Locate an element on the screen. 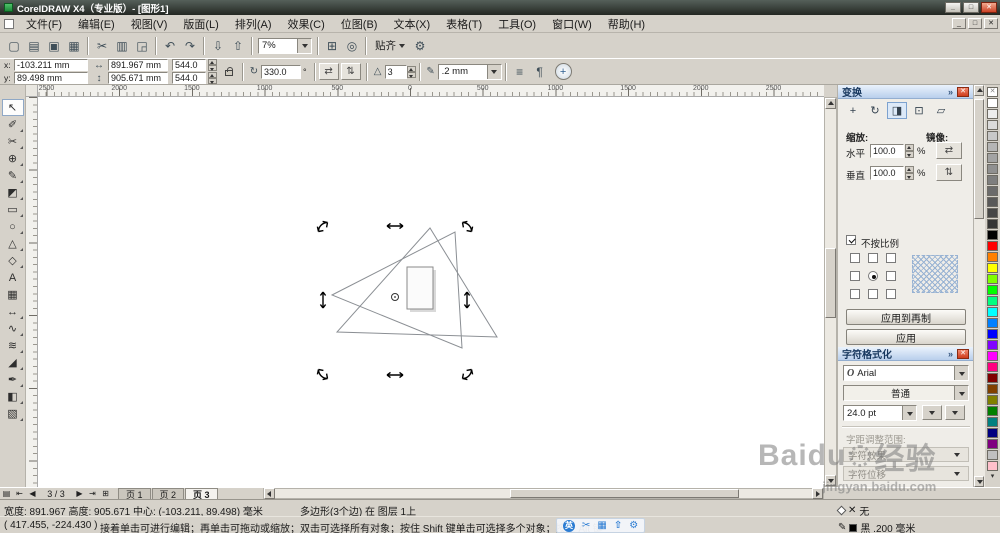 The image size is (1000, 533). object-height-field: 905.671 mm is located at coordinates (138, 78).